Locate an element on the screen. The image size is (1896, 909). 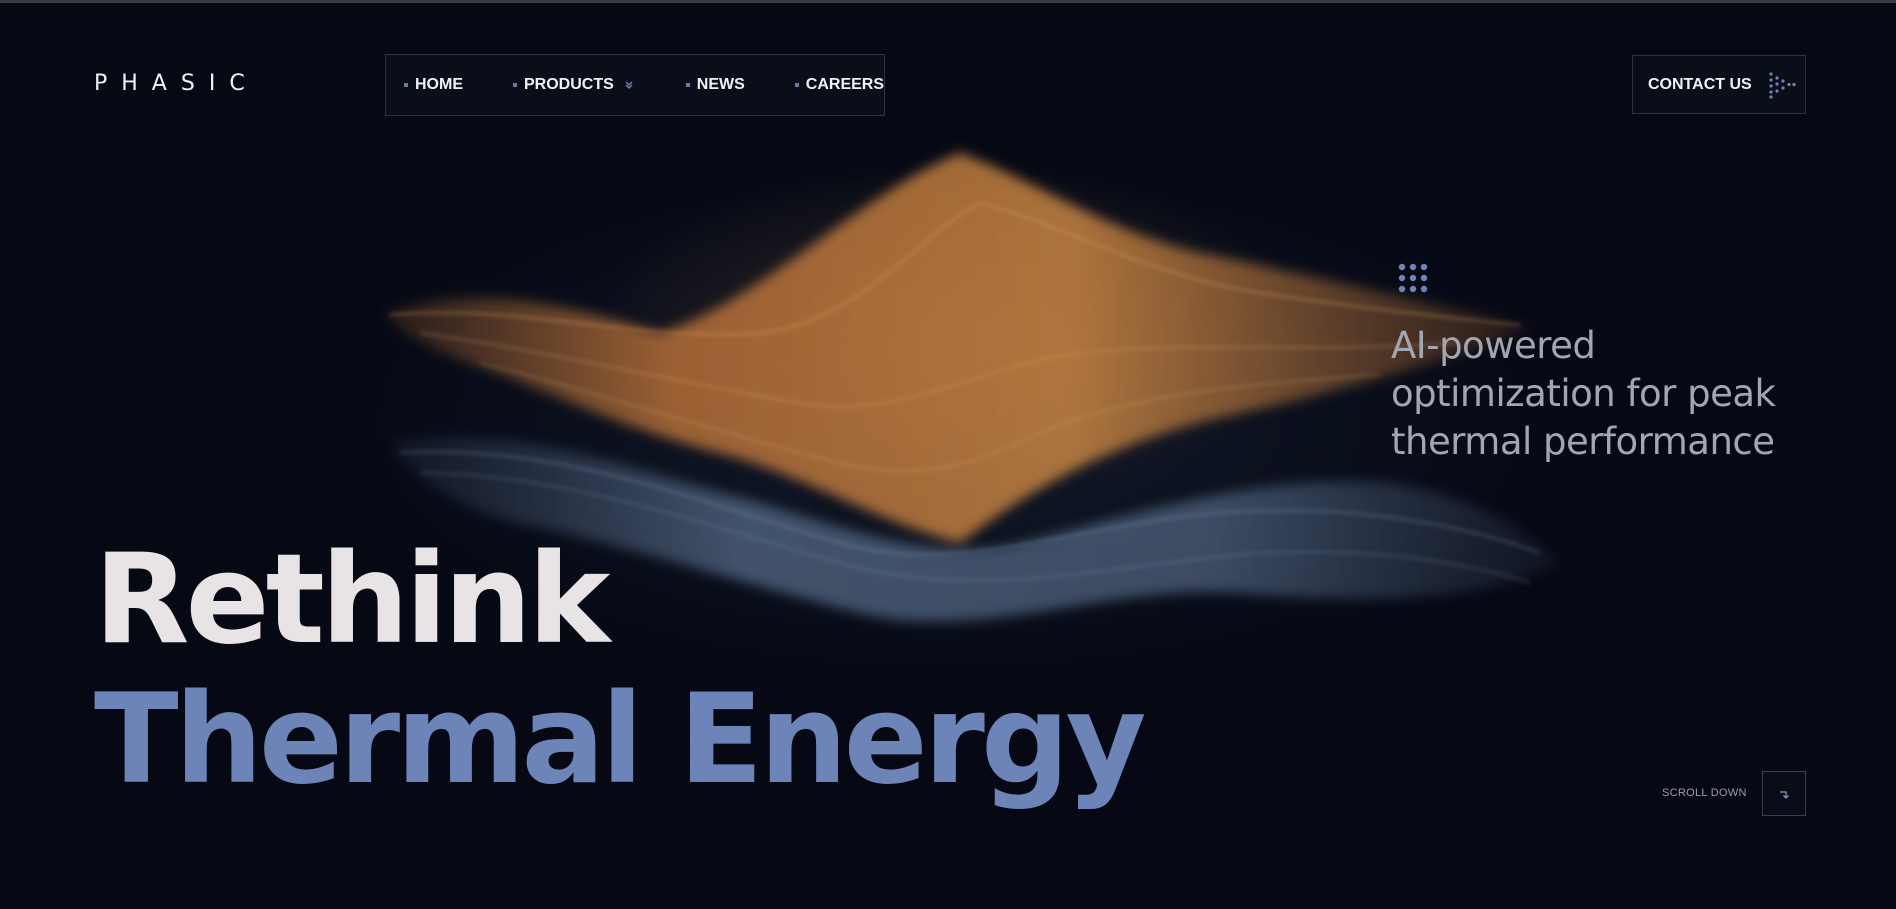
chevron-down-icon is located at coordinates (629, 85).